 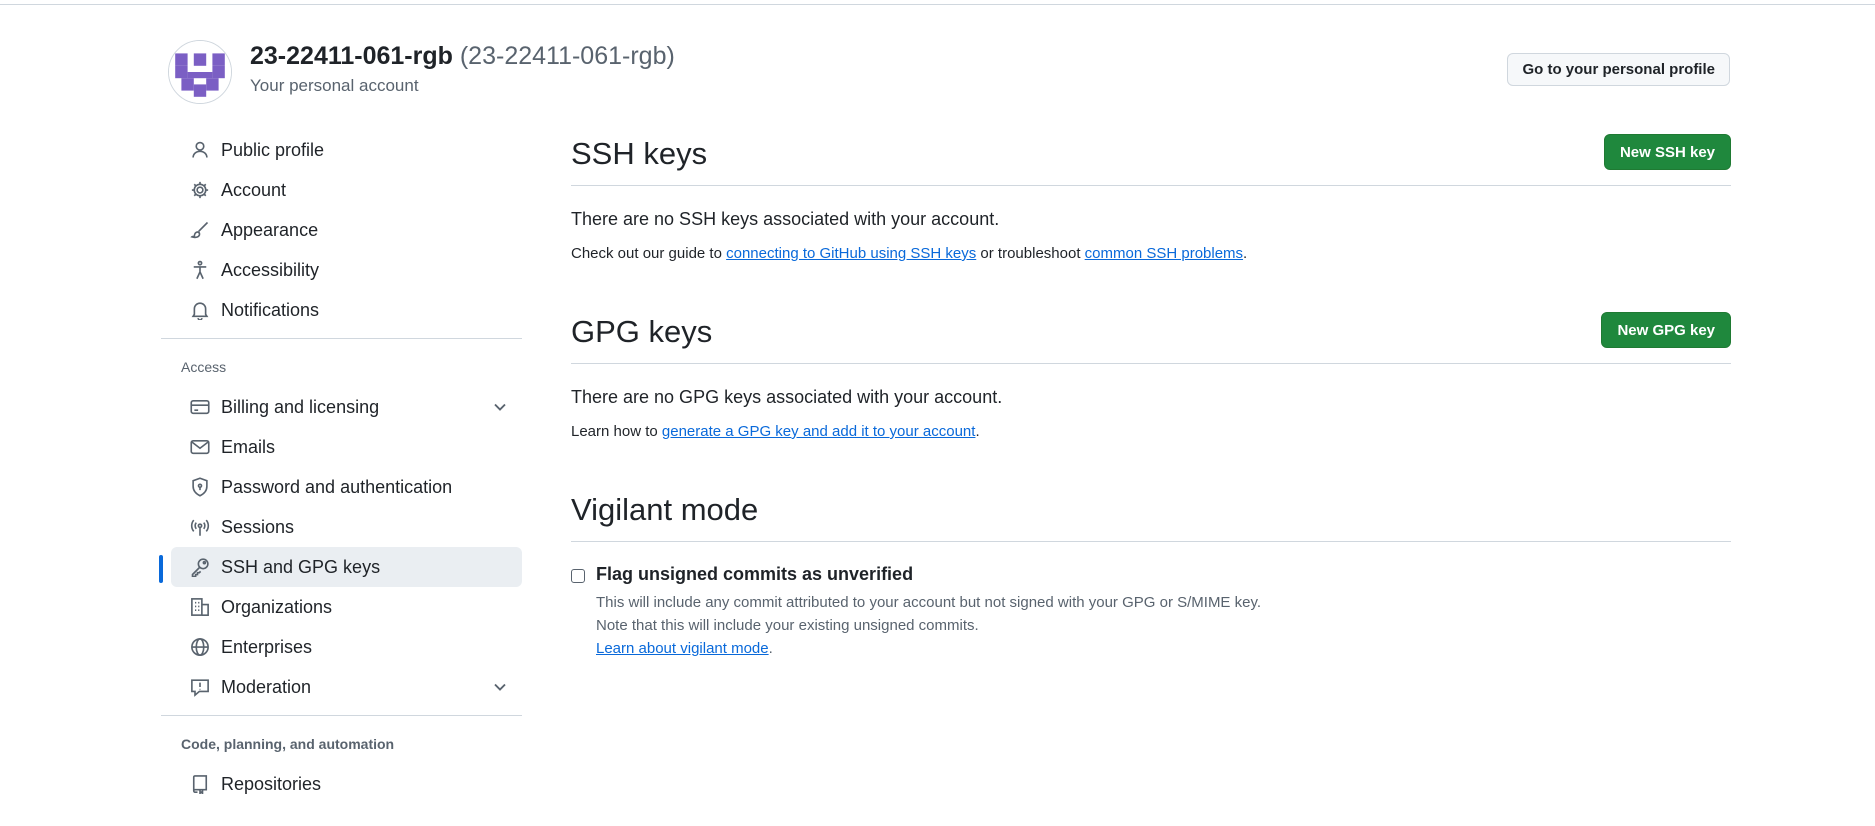 I want to click on sidebar-item-label: Public profile, so click(x=273, y=149).